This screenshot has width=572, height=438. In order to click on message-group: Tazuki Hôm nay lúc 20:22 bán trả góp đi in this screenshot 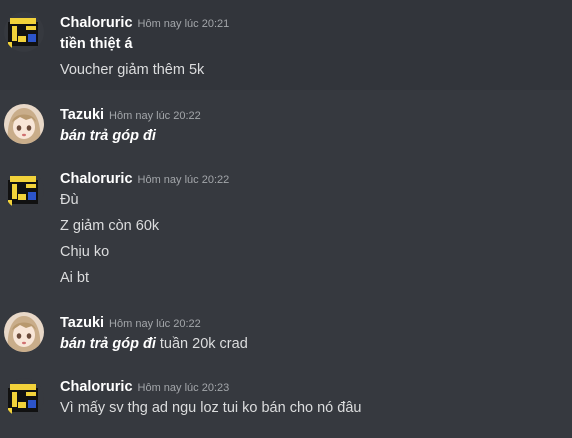, I will do `click(286, 125)`.